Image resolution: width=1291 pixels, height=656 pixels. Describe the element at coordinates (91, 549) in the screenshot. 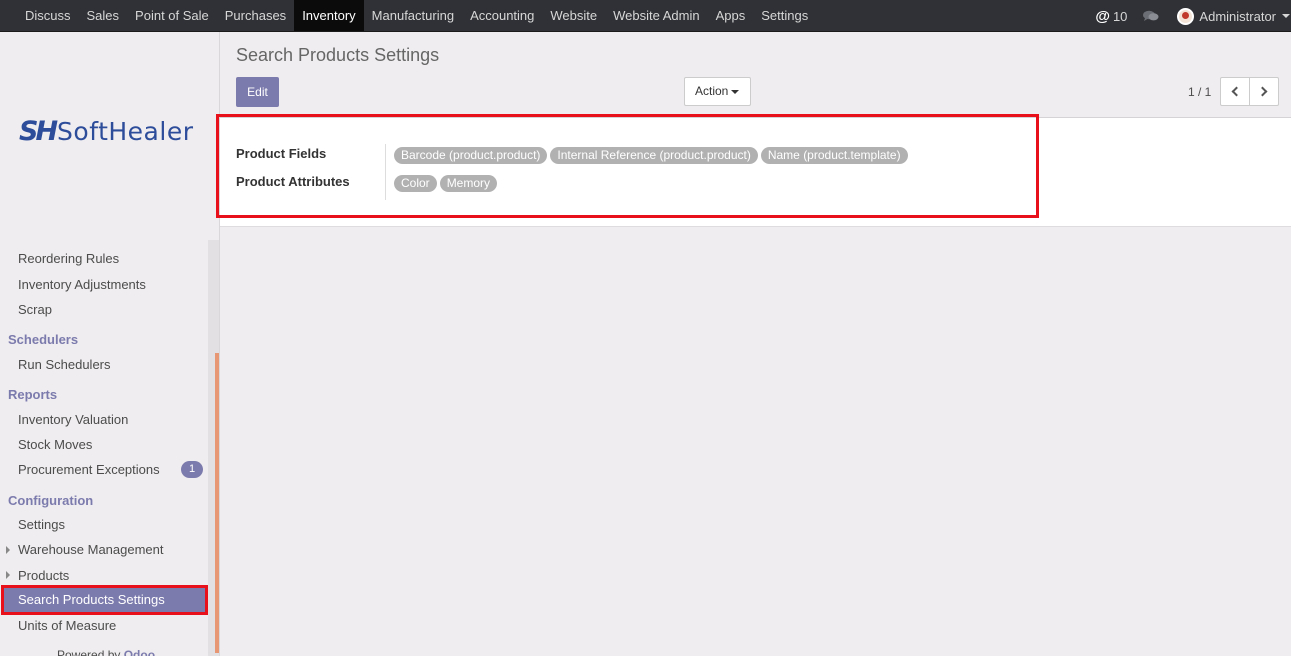

I see `sidebar-item-warehouse-management: Warehouse Management` at that location.